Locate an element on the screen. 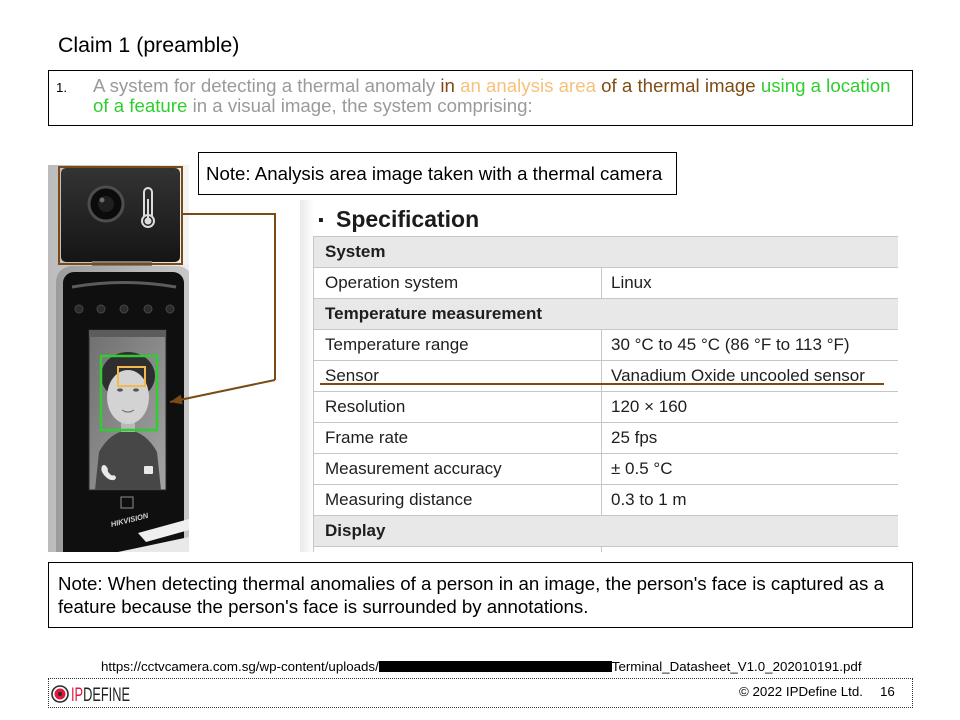  spec-row-label: Sensor is located at coordinates (458, 376).